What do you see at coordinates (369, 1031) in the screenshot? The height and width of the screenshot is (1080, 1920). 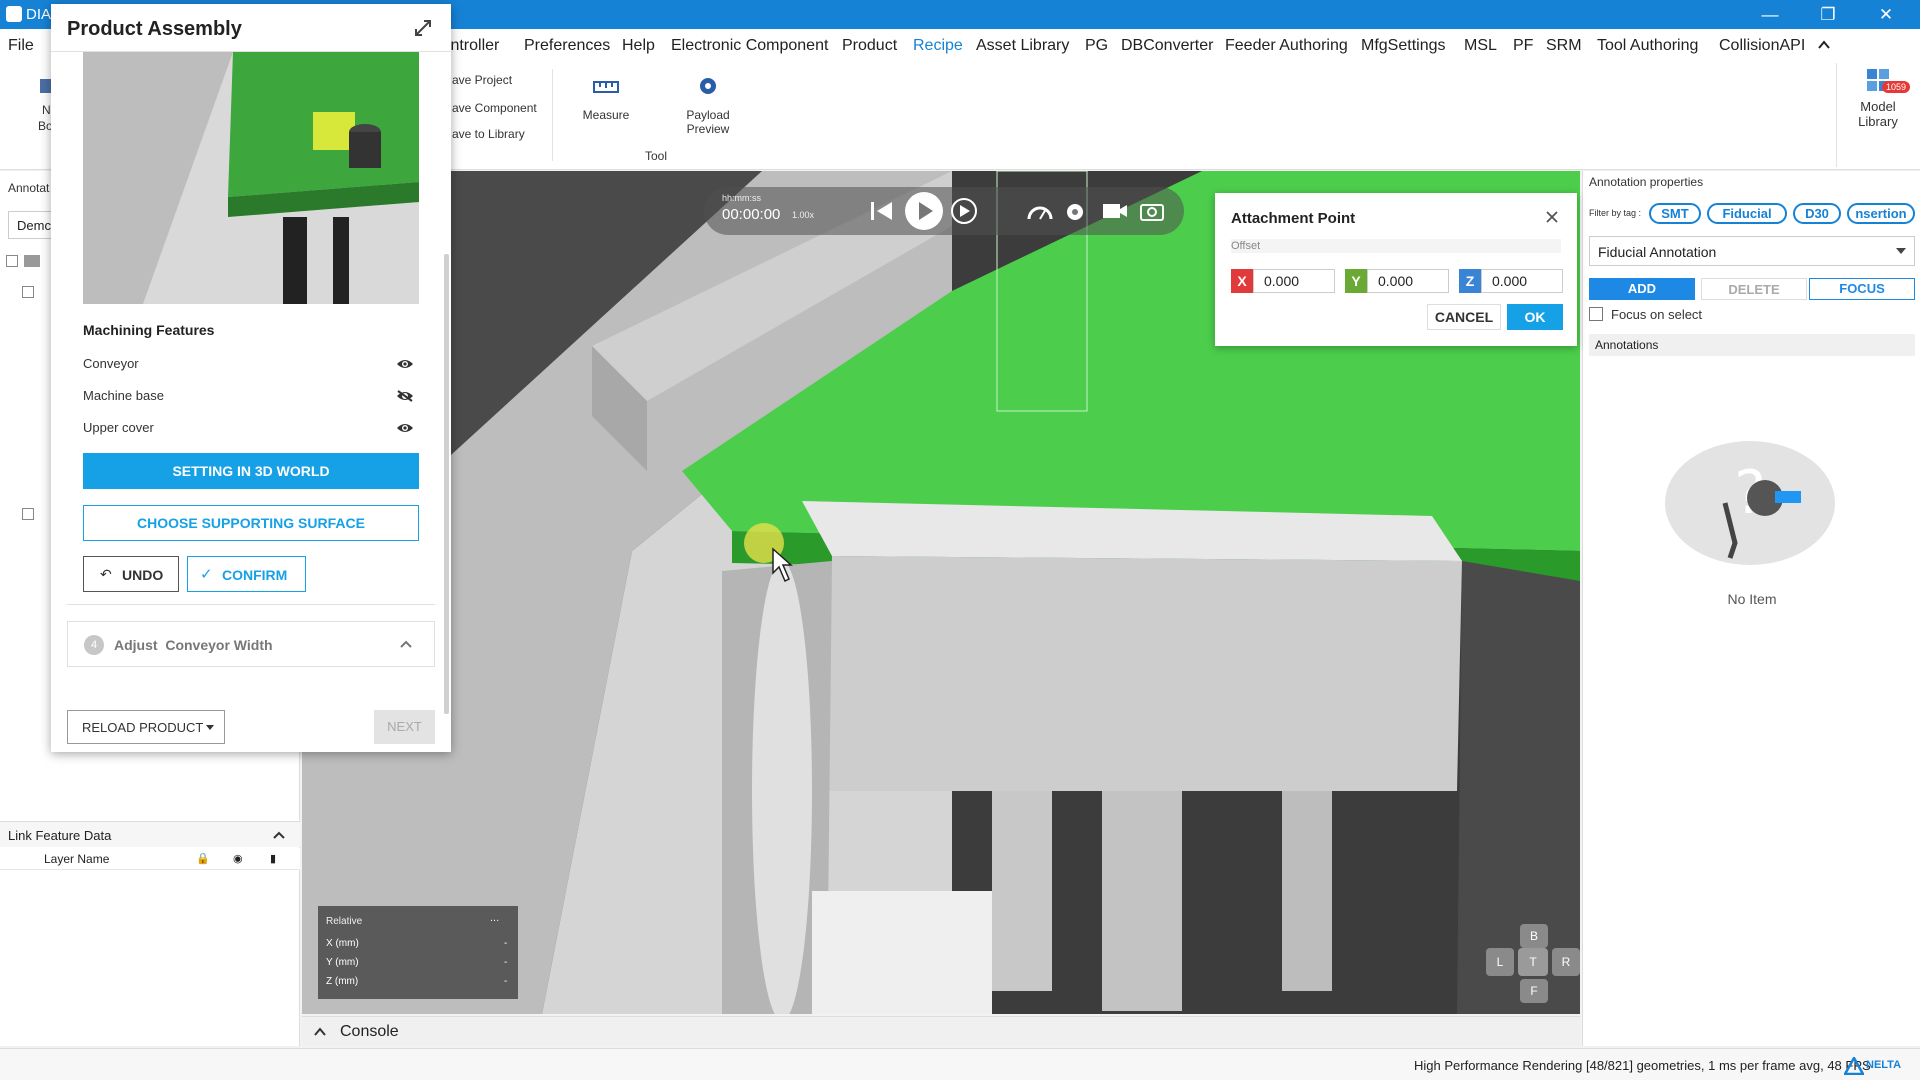 I see `console-label: Console` at bounding box center [369, 1031].